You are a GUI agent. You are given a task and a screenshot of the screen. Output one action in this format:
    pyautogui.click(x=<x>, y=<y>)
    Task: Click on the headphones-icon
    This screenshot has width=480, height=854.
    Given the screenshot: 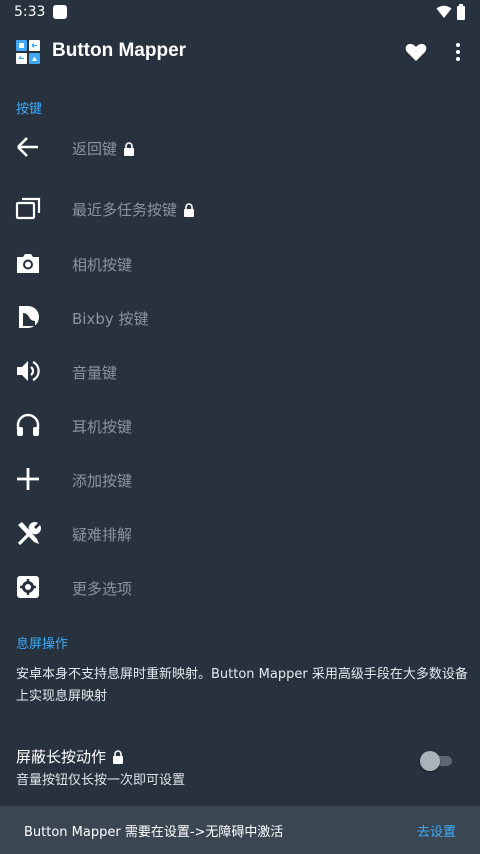 What is the action you would take?
    pyautogui.click(x=28, y=424)
    